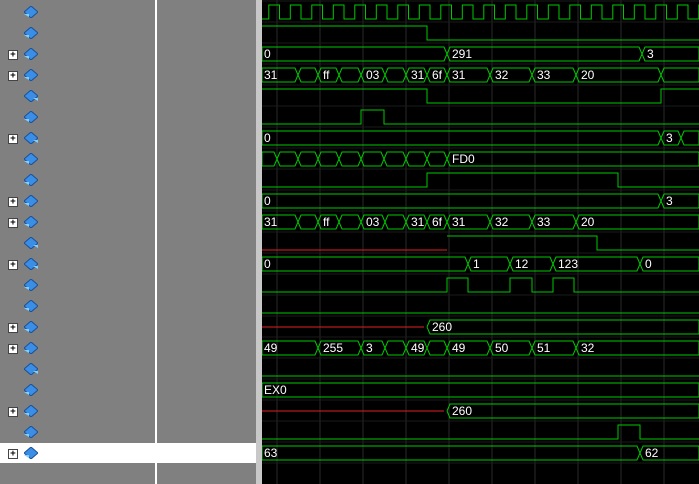  I want to click on bus-value-label: 33, so click(544, 75).